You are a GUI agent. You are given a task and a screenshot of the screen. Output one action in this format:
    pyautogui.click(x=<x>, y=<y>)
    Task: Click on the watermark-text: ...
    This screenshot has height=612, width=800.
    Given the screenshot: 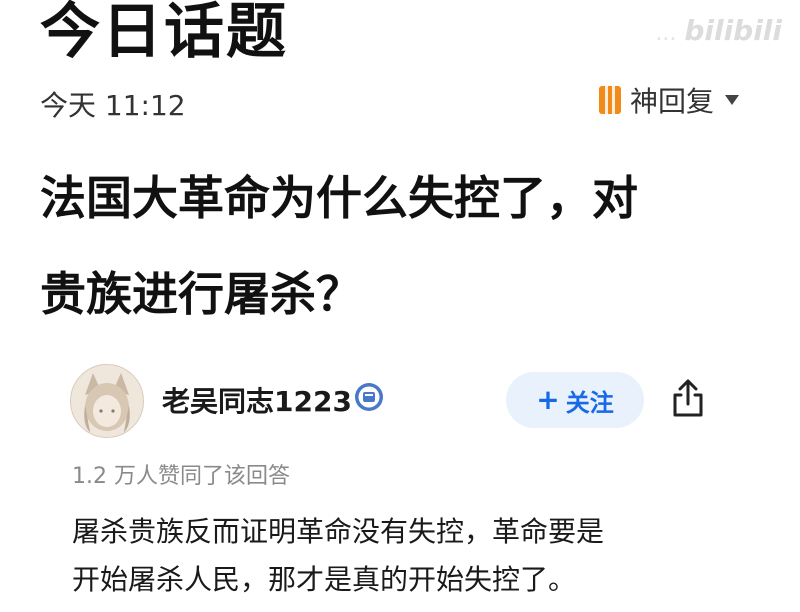 What is the action you would take?
    pyautogui.click(x=666, y=33)
    